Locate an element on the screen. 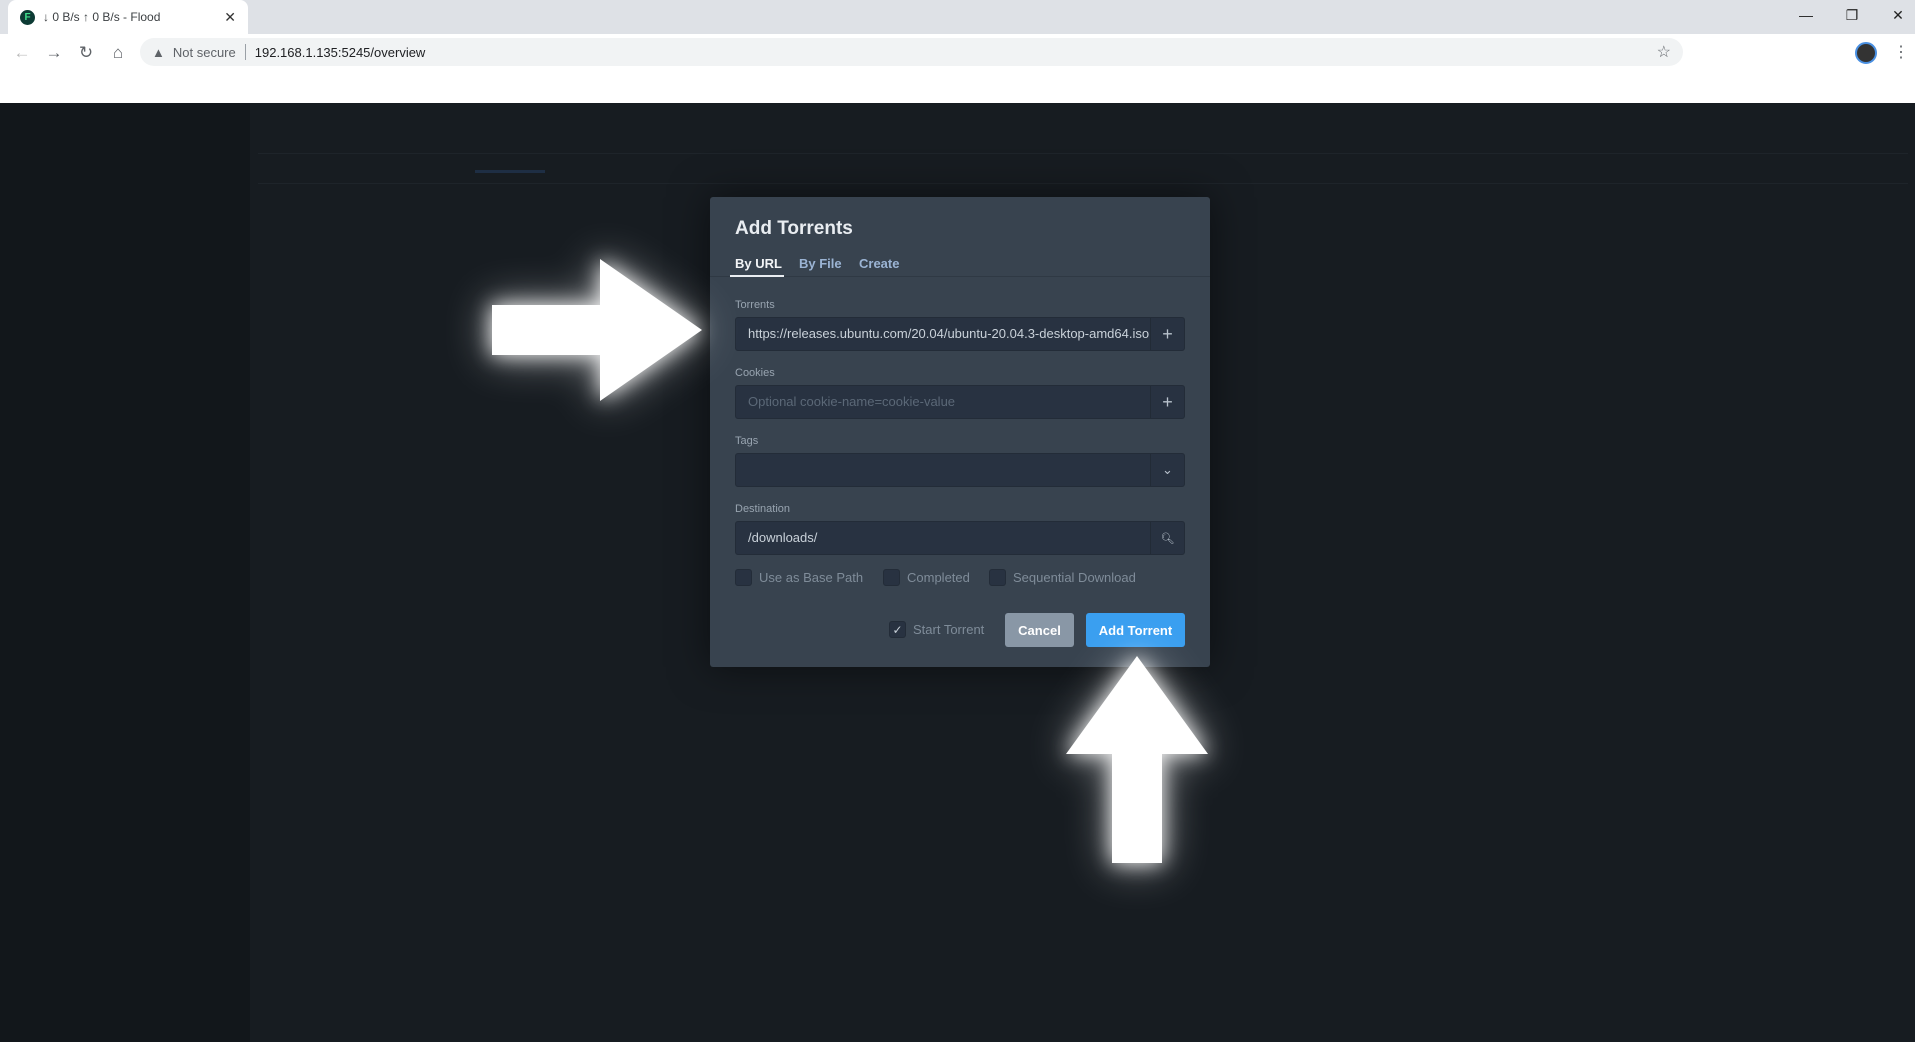  tab-create: Create is located at coordinates (879, 263).